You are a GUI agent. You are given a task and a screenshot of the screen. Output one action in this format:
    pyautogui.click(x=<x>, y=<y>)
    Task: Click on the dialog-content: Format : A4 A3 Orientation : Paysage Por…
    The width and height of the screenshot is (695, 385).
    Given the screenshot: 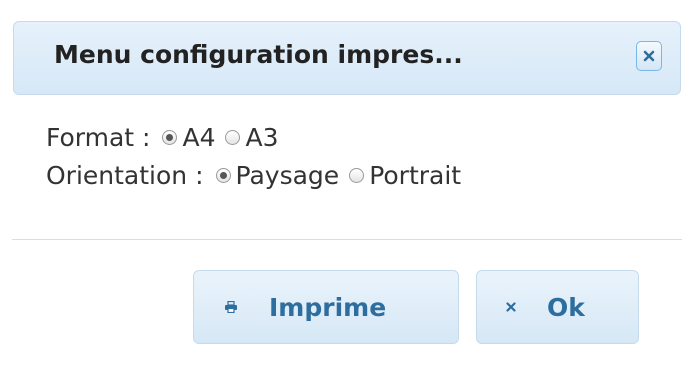 What is the action you would take?
    pyautogui.click(x=258, y=156)
    